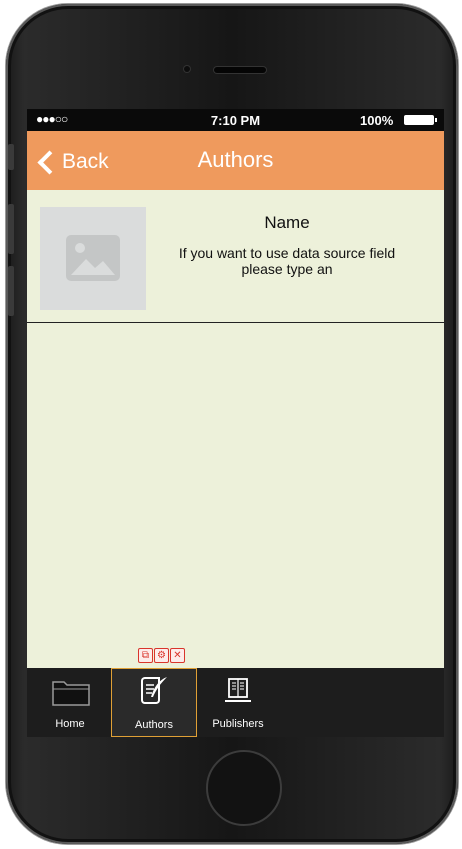  What do you see at coordinates (240, 70) in the screenshot?
I see `earpiece-speaker` at bounding box center [240, 70].